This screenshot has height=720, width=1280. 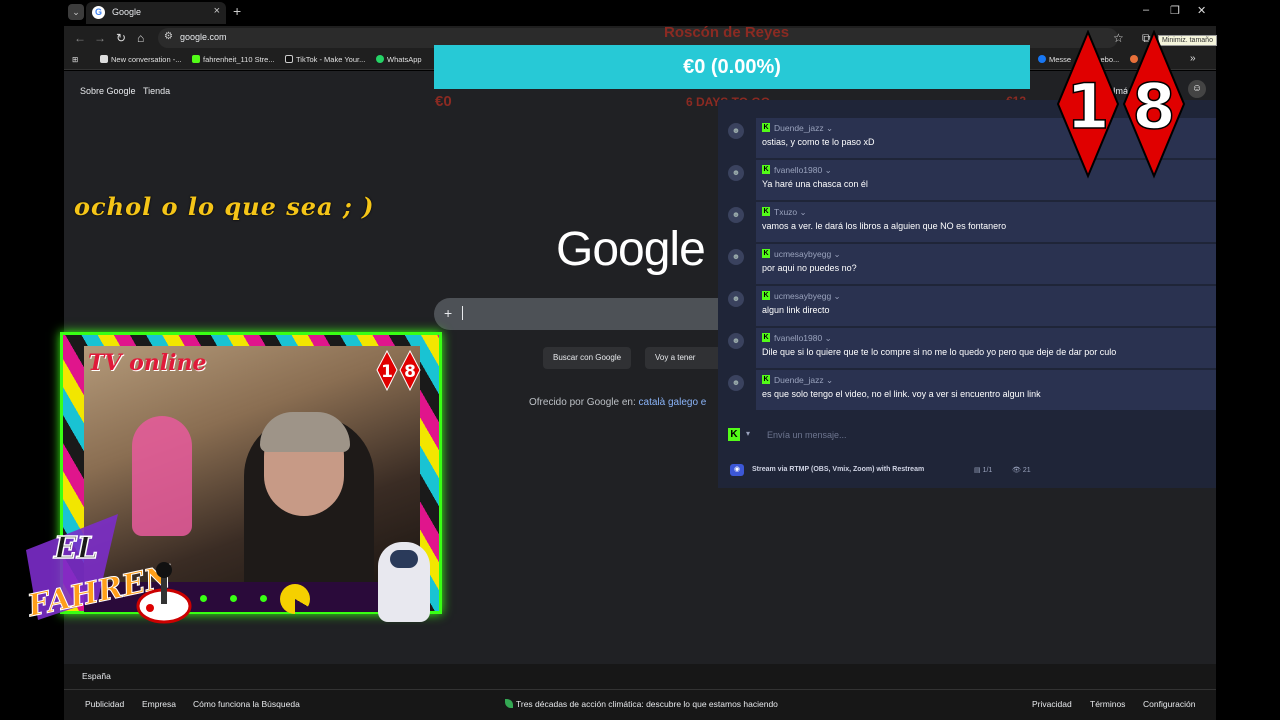 What do you see at coordinates (98, 12) in the screenshot?
I see `google-favicon-icon: G` at bounding box center [98, 12].